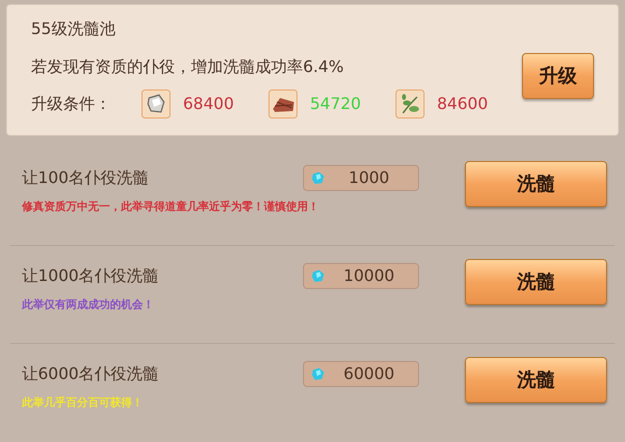 Image resolution: width=625 pixels, height=442 pixels. What do you see at coordinates (88, 305) in the screenshot?
I see `option-hint: 此举仅有两成成功的机会！` at bounding box center [88, 305].